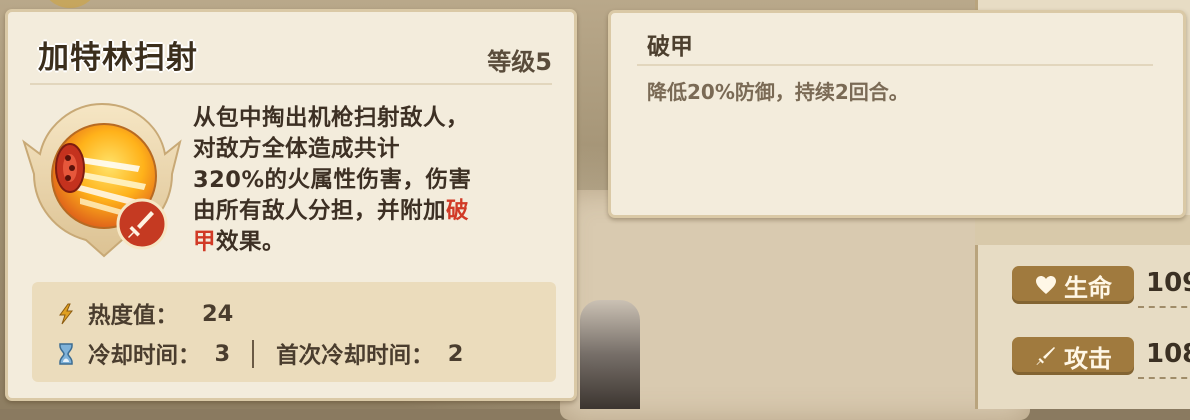 This screenshot has width=1190, height=420. Describe the element at coordinates (455, 354) in the screenshot. I see `first-cooldown-value: 2` at that location.